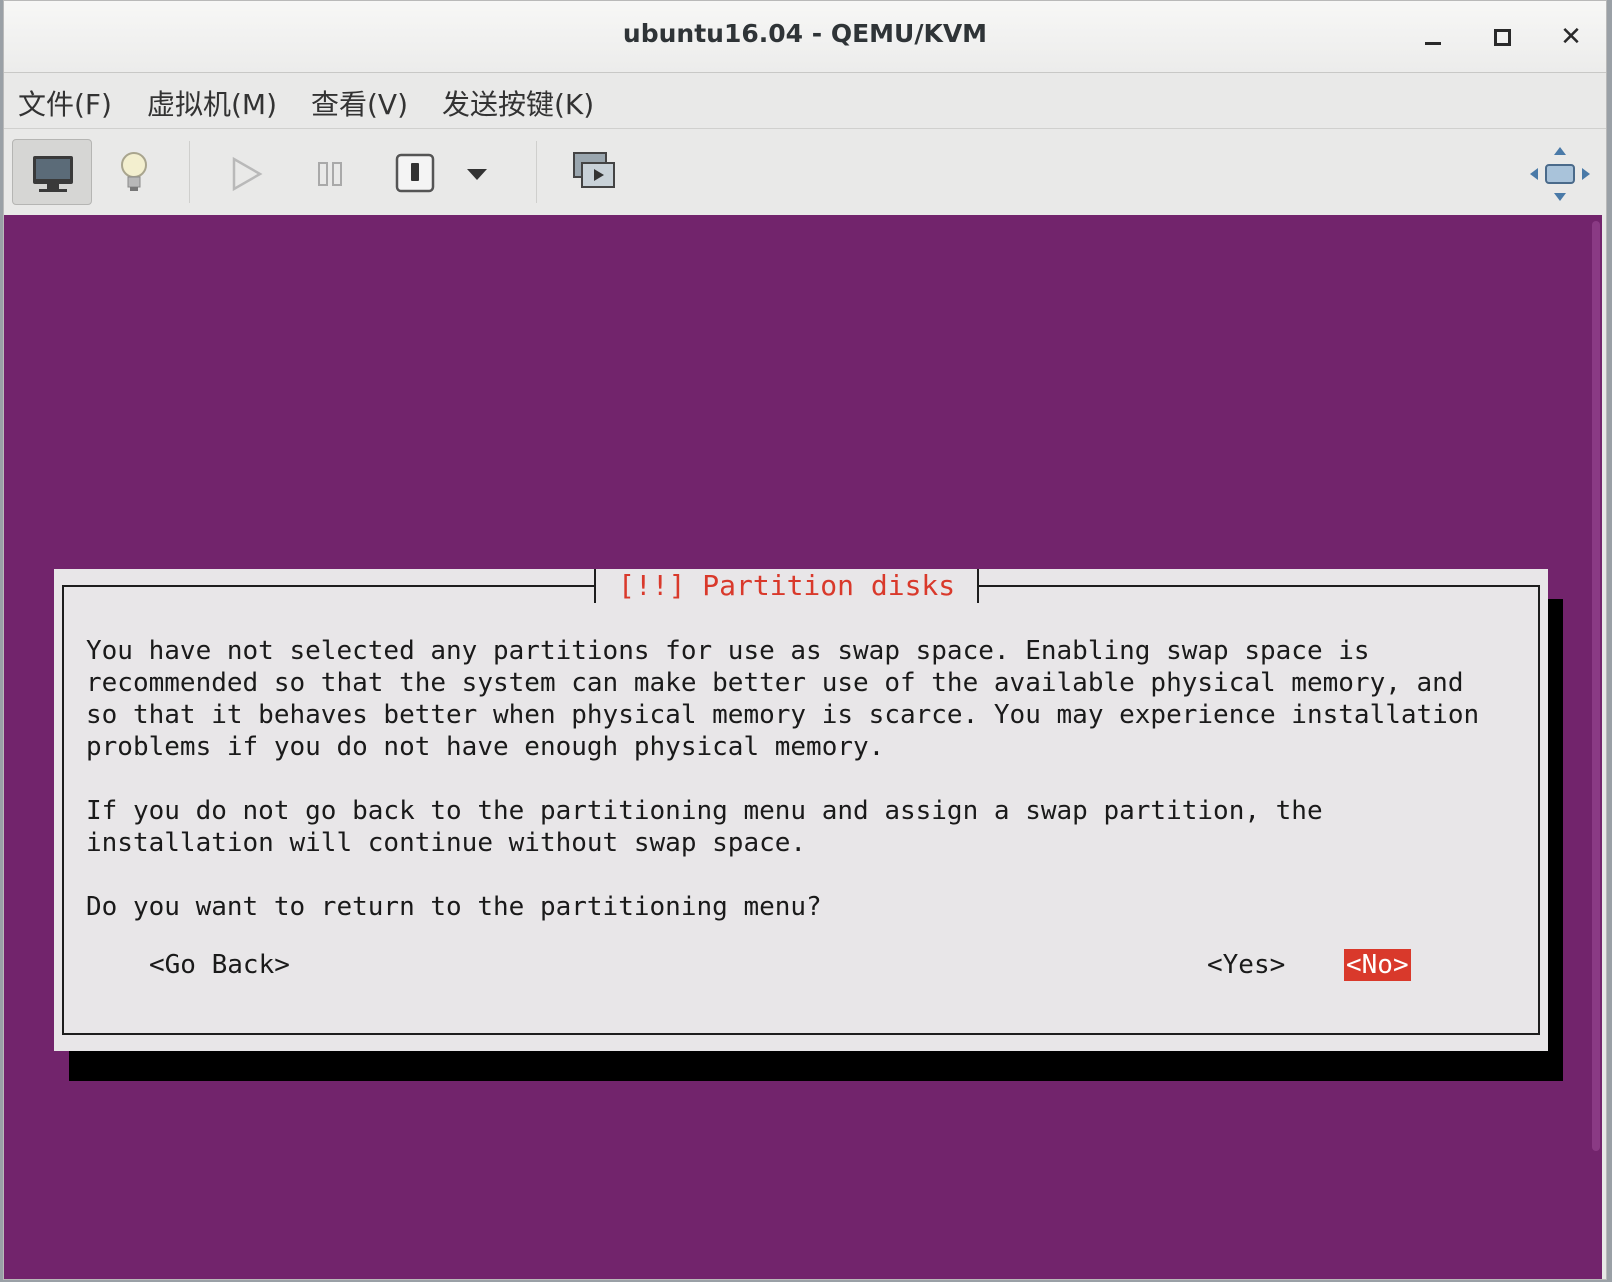 The width and height of the screenshot is (1612, 1282). I want to click on minimize-icon, so click(1433, 43).